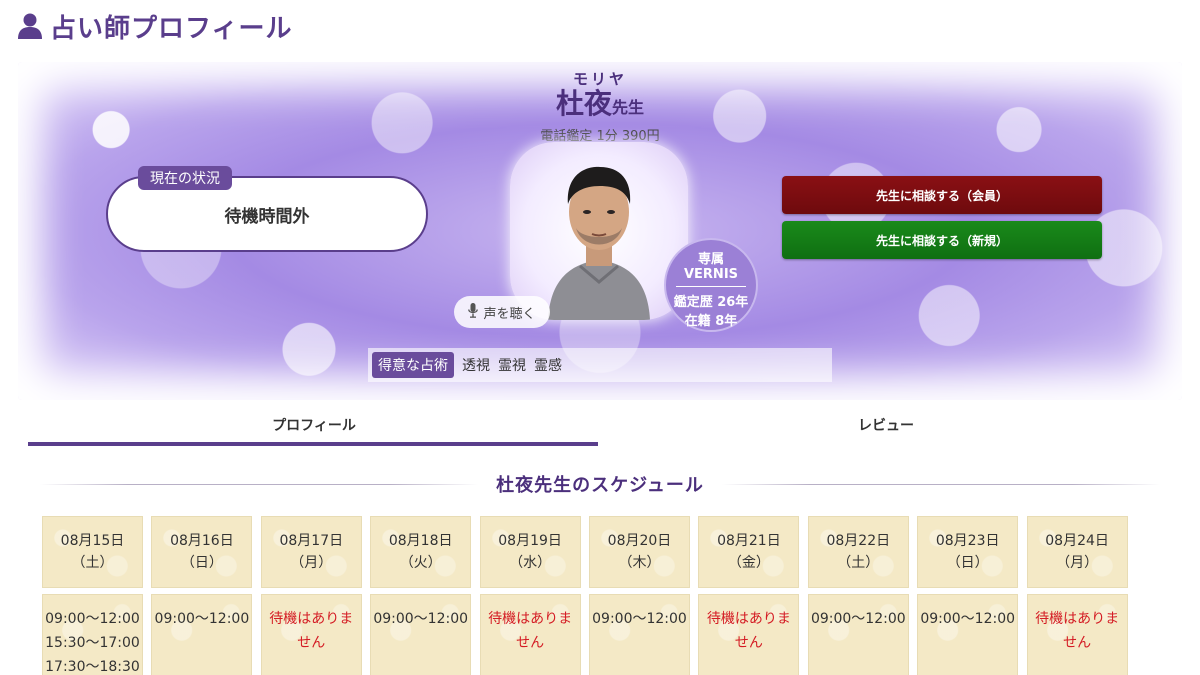 The height and width of the screenshot is (675, 1200). What do you see at coordinates (858, 552) in the screenshot?
I see `schedule-date-cell: 08月22日 （土）` at bounding box center [858, 552].